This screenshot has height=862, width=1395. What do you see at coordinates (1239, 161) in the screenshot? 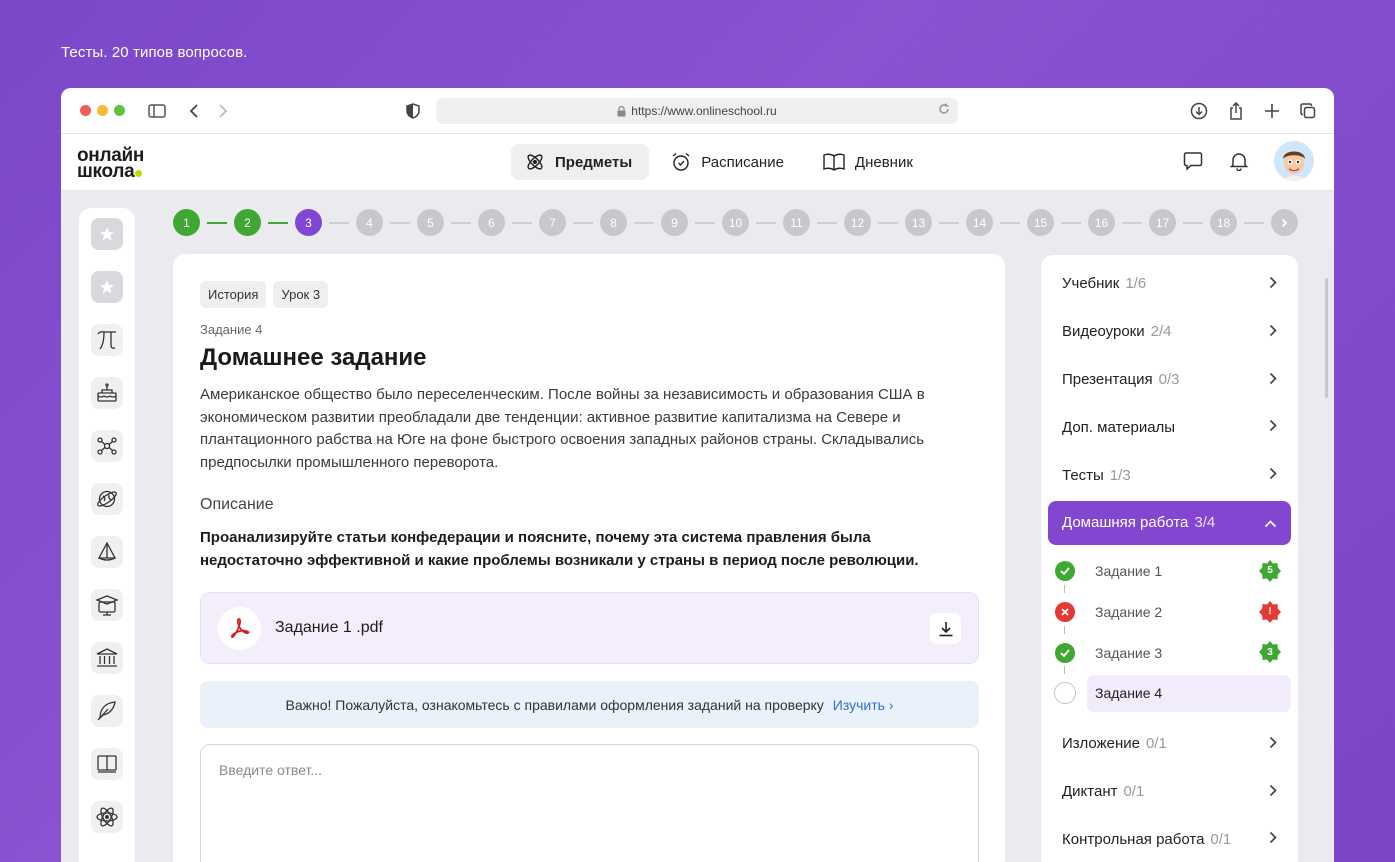
I see `bell-icon` at bounding box center [1239, 161].